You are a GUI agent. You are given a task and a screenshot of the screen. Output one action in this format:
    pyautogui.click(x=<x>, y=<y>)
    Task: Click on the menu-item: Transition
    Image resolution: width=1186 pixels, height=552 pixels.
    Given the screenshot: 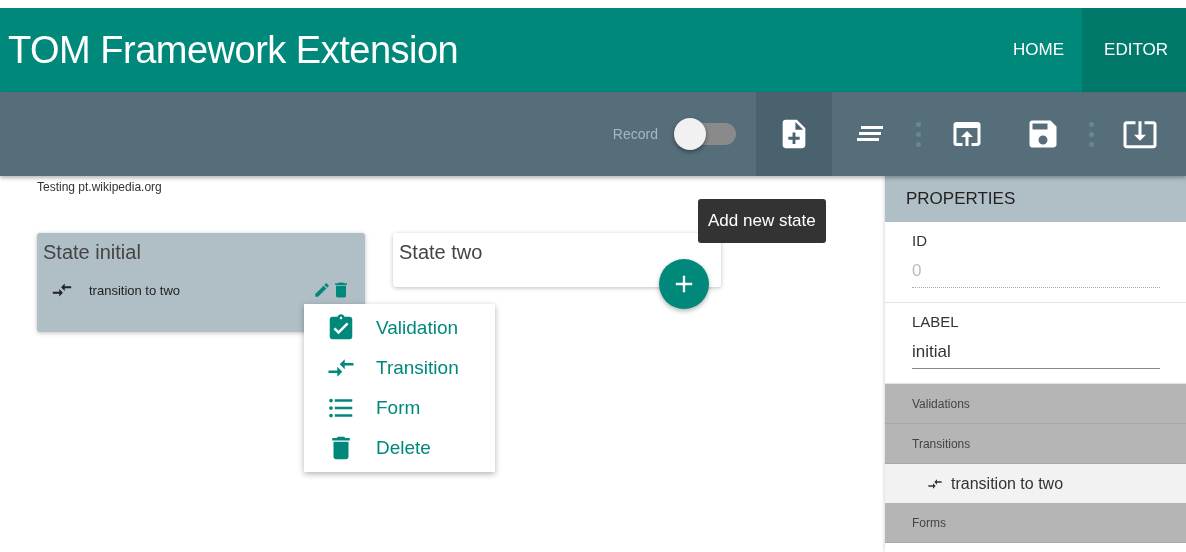 What is the action you would take?
    pyautogui.click(x=399, y=368)
    